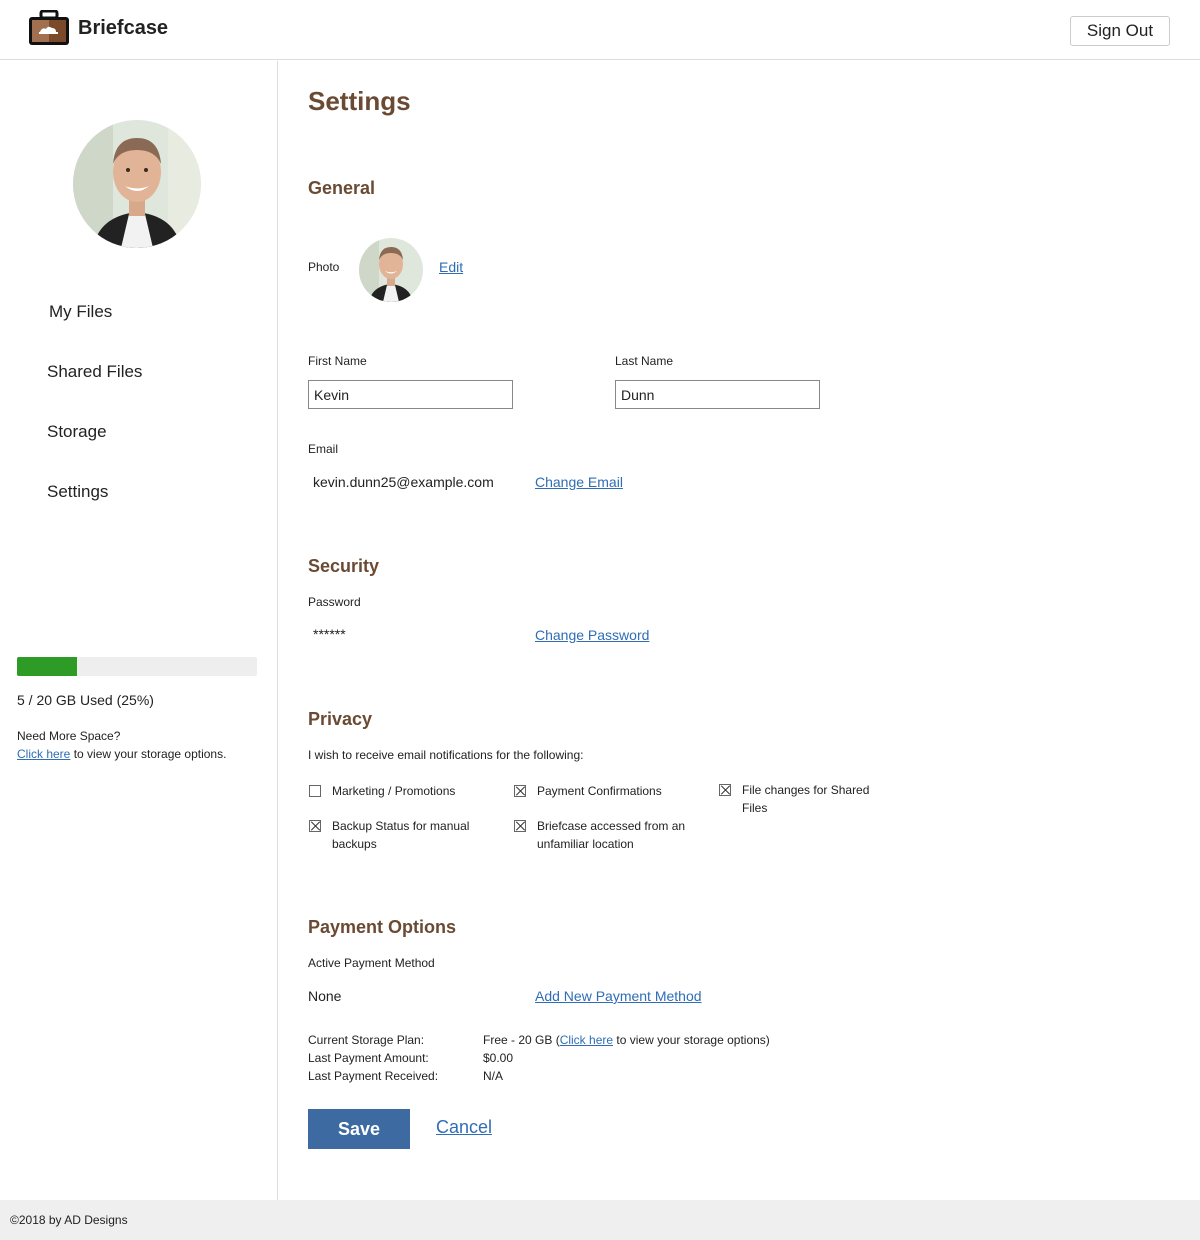 This screenshot has width=1200, height=1240. I want to click on first-name-input, so click(410, 394).